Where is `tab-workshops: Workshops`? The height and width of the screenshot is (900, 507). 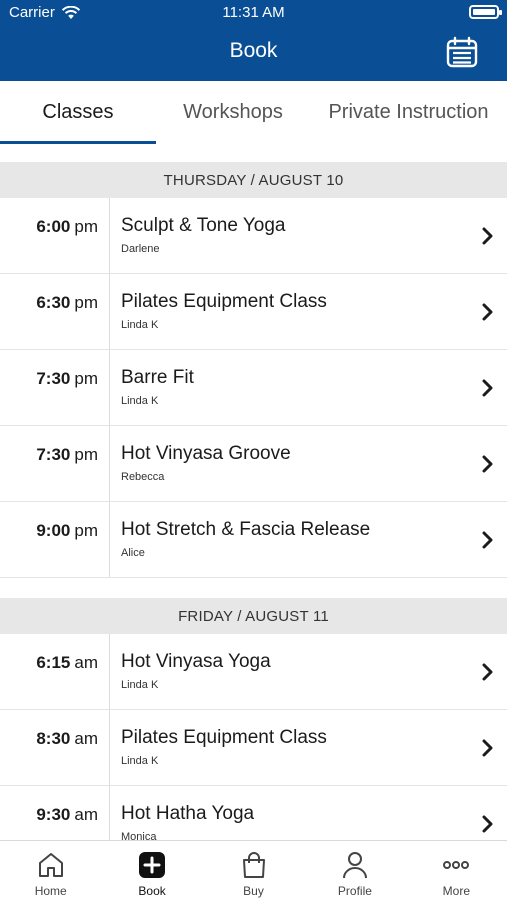
tab-workshops: Workshops is located at coordinates (233, 112).